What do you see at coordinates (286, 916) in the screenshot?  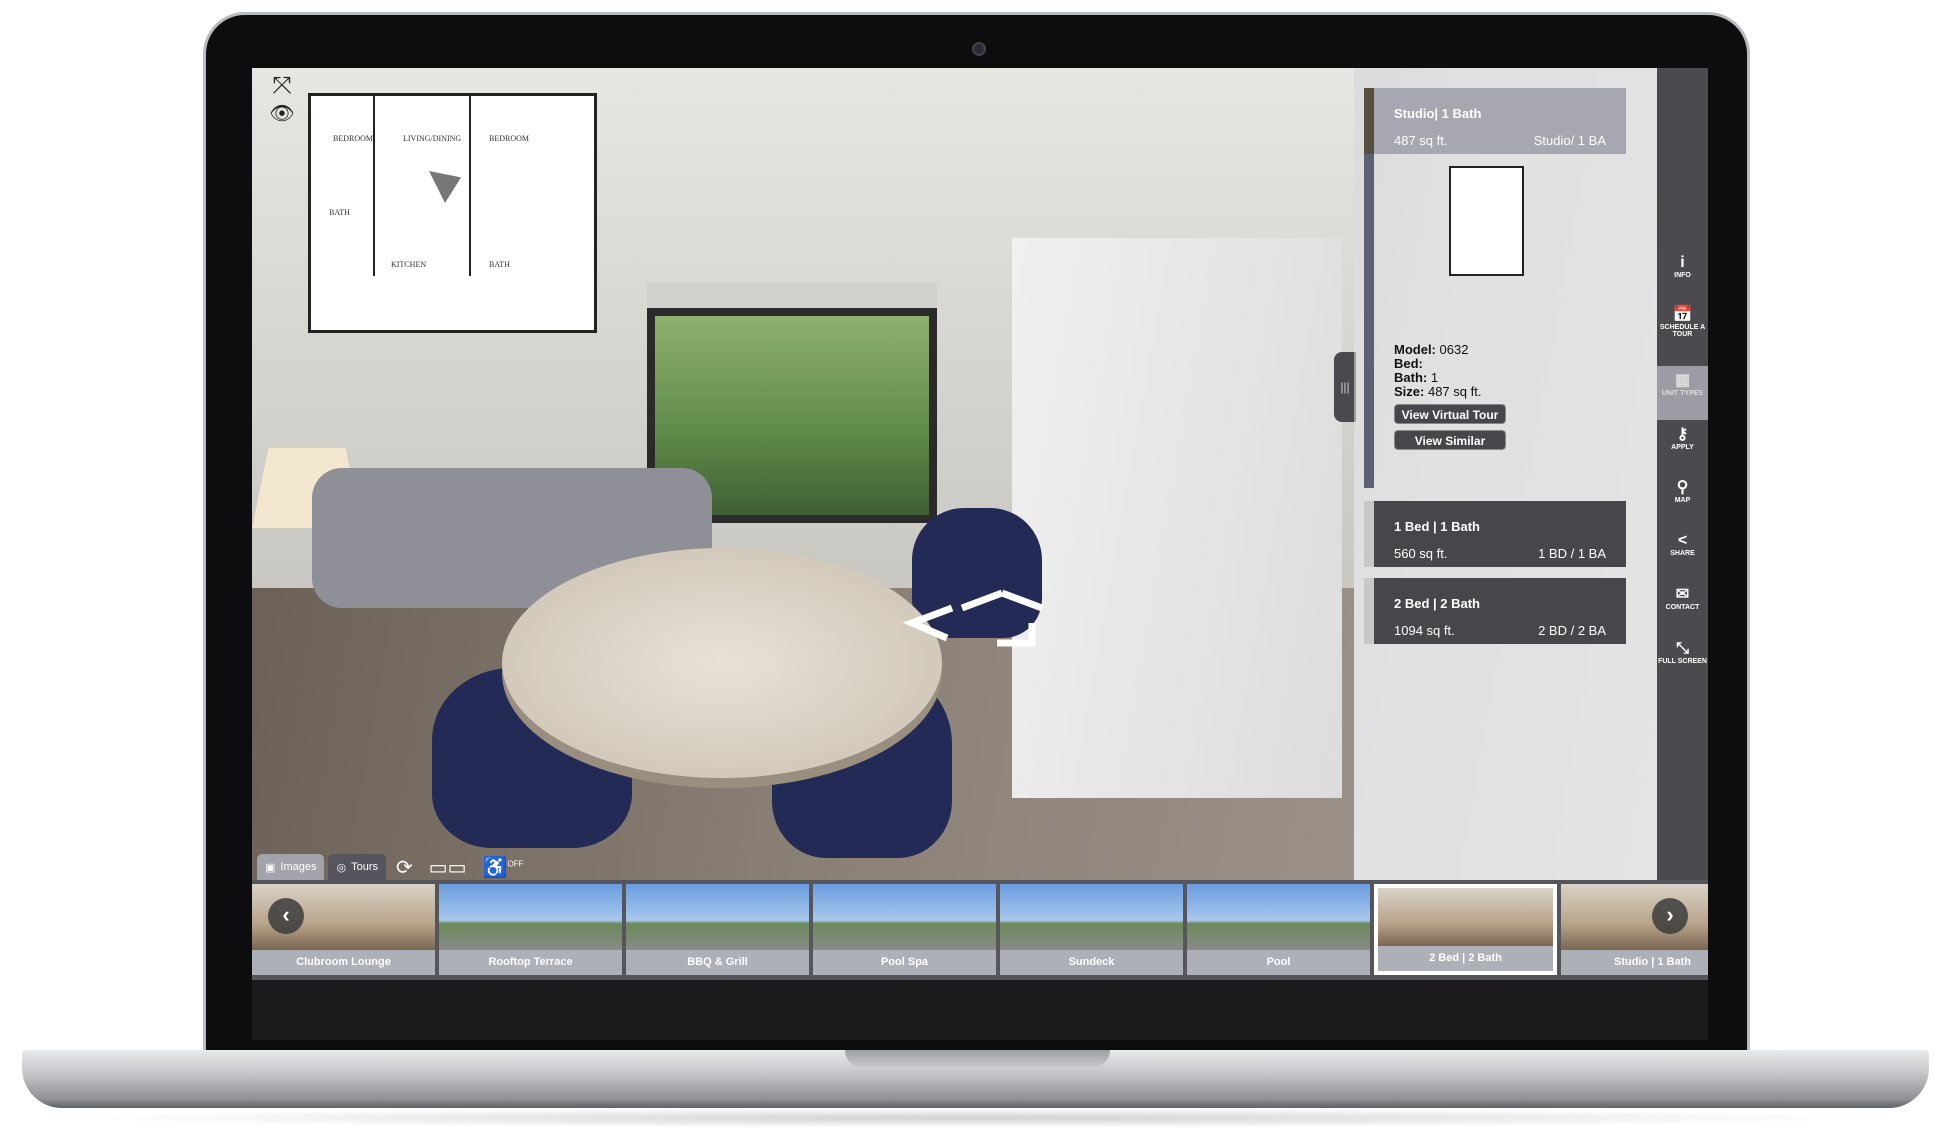 I see `prev-arrow-icon: ‹` at bounding box center [286, 916].